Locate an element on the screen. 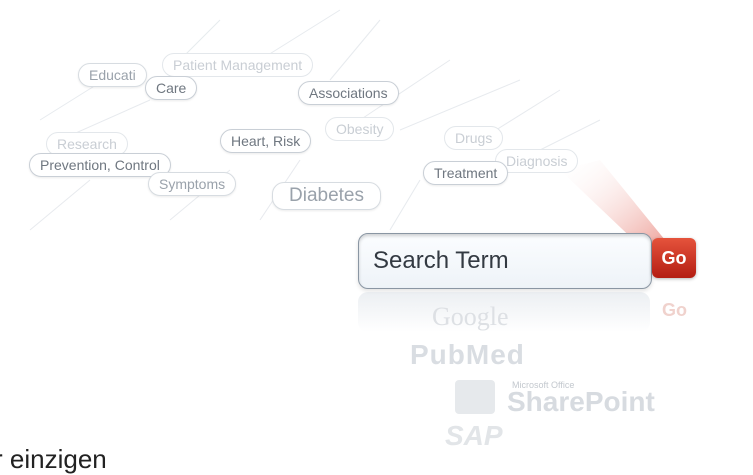 This screenshot has height=475, width=753. bottom-partial-text: r einzigen is located at coordinates (53, 459).